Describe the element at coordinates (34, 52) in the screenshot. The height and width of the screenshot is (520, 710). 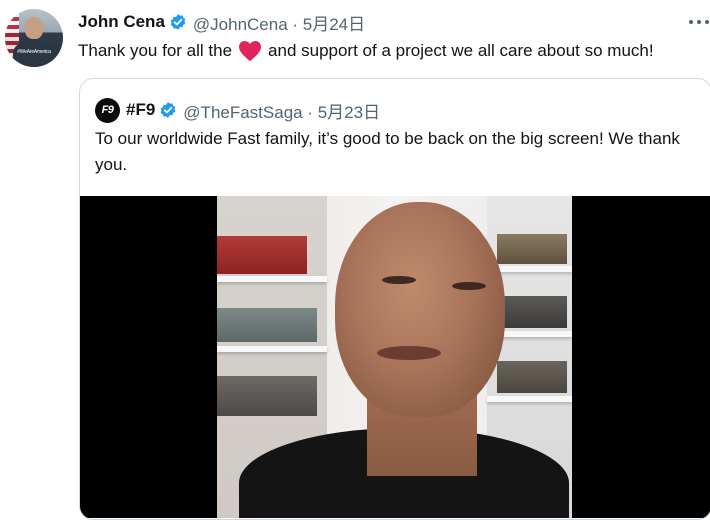
I see `avatar-tag-text: #WeAreAmerica` at that location.